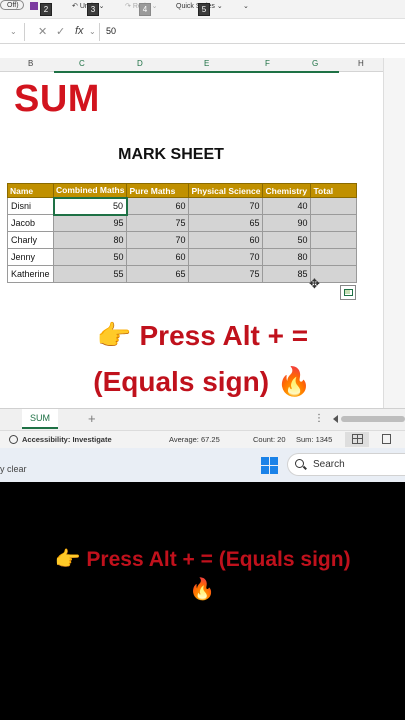  I want to click on cancel-icon: ✕, so click(42, 31).